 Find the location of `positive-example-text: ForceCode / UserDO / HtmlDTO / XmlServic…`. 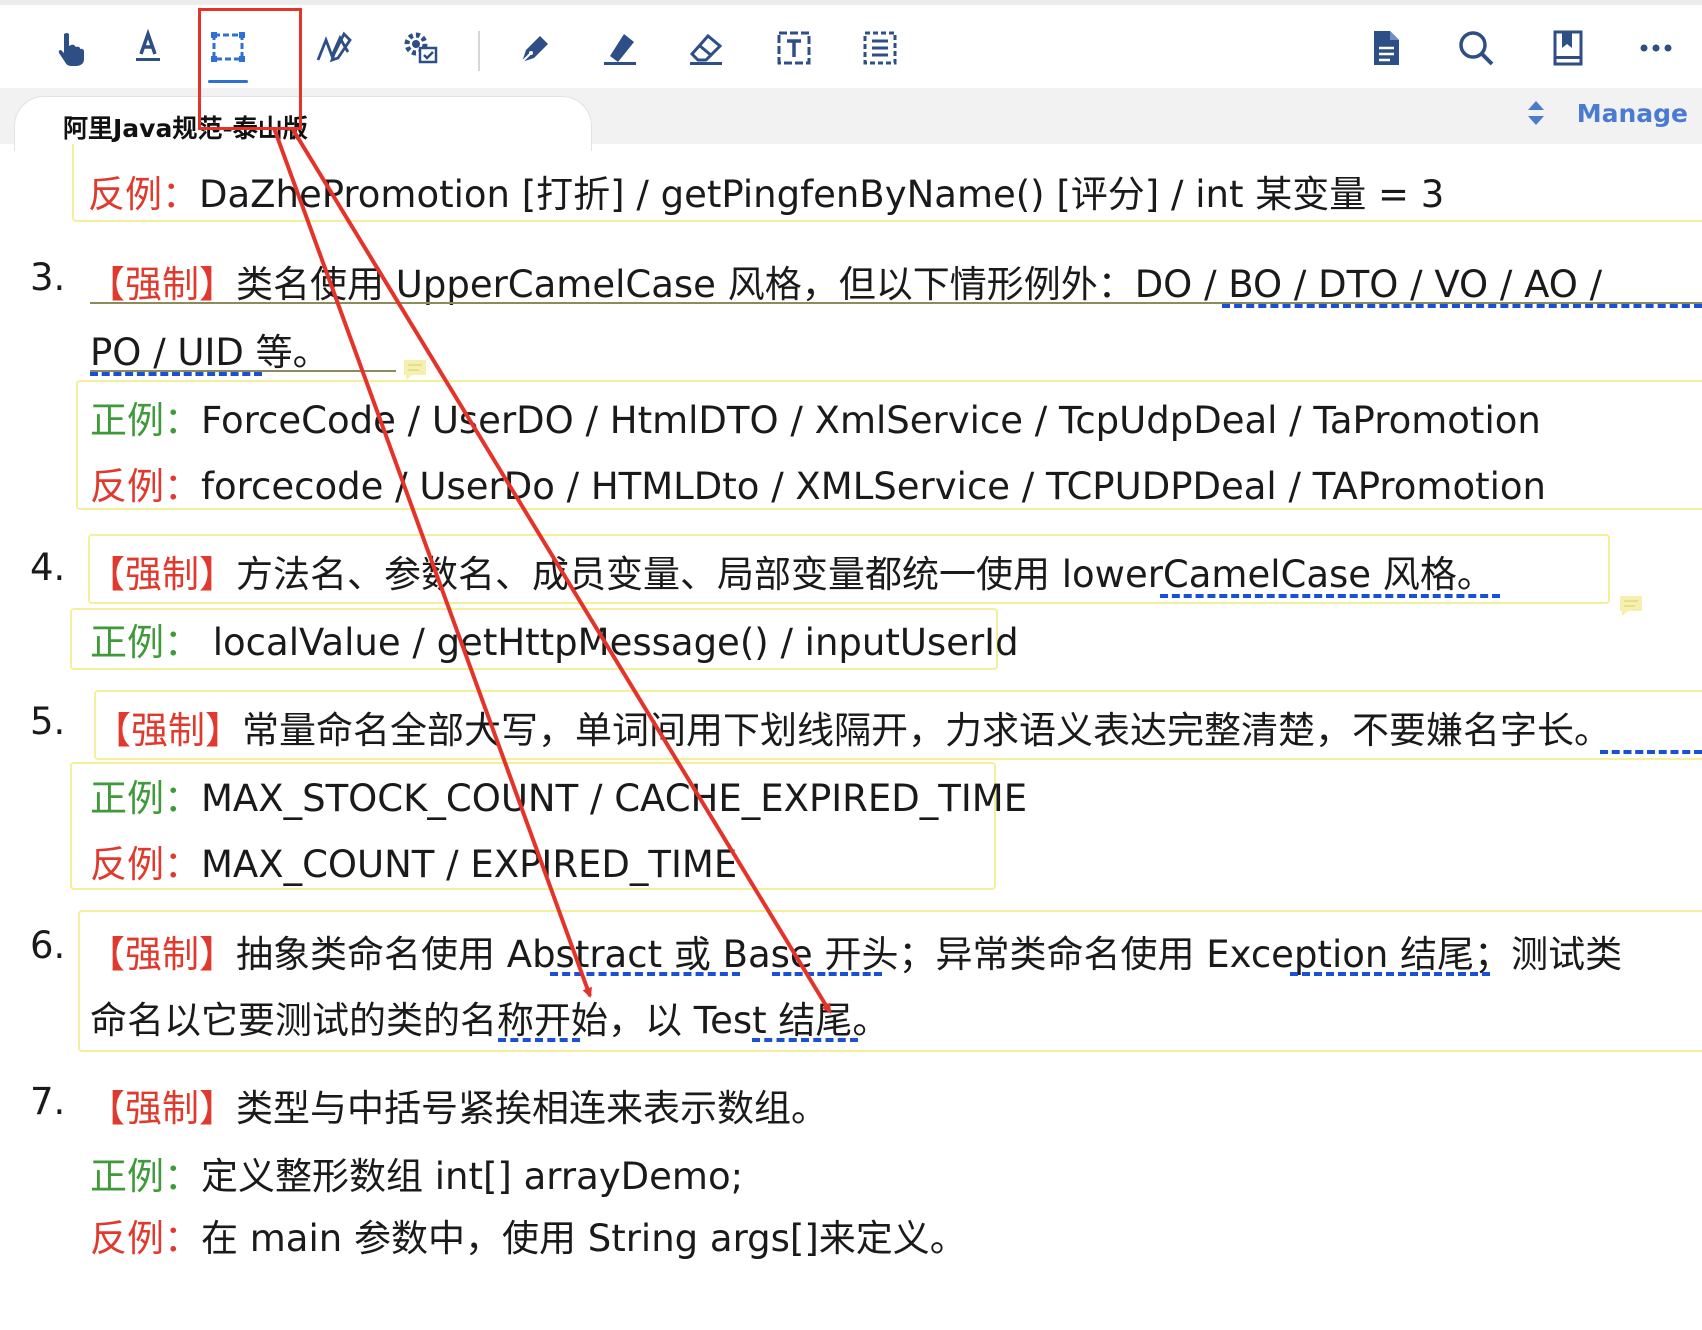

positive-example-text: ForceCode / UserDO / HtmlDTO / XmlServic… is located at coordinates (871, 420).